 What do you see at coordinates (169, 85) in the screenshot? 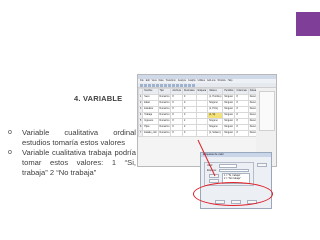
I see `find-icon` at bounding box center [169, 85].